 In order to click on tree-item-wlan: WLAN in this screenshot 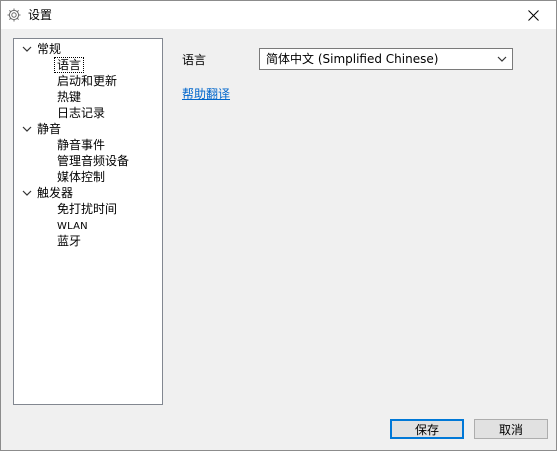, I will do `click(72, 225)`.